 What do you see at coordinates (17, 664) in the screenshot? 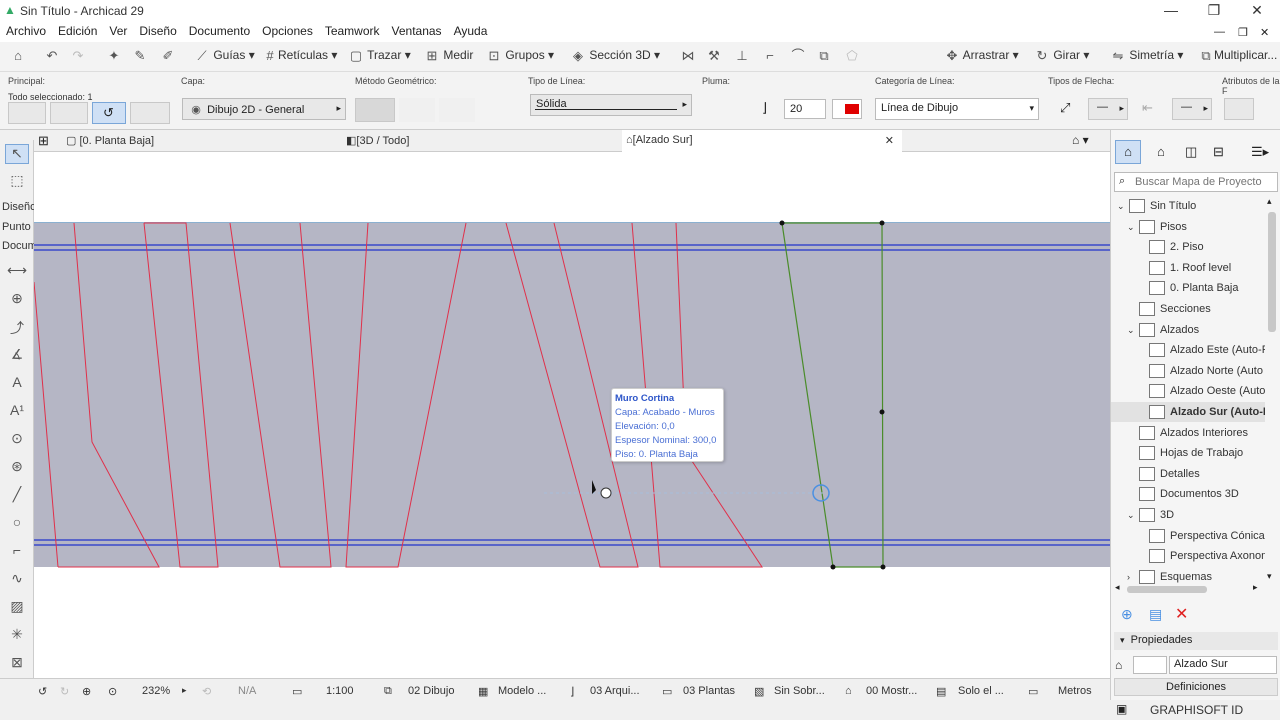
I see `figure-tool-icon: ⊠` at bounding box center [17, 664].